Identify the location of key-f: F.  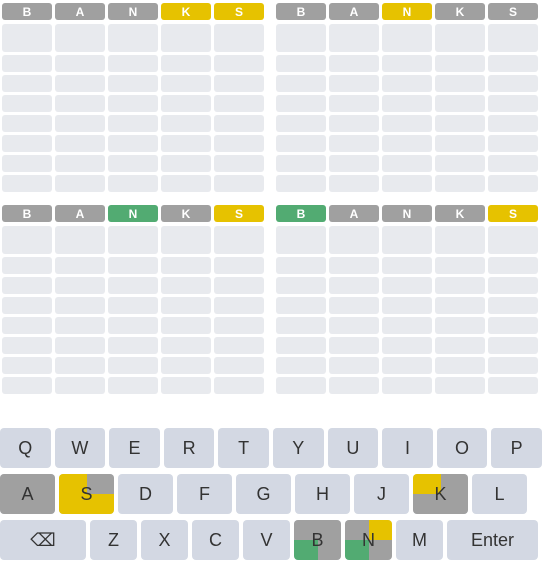
(204, 494).